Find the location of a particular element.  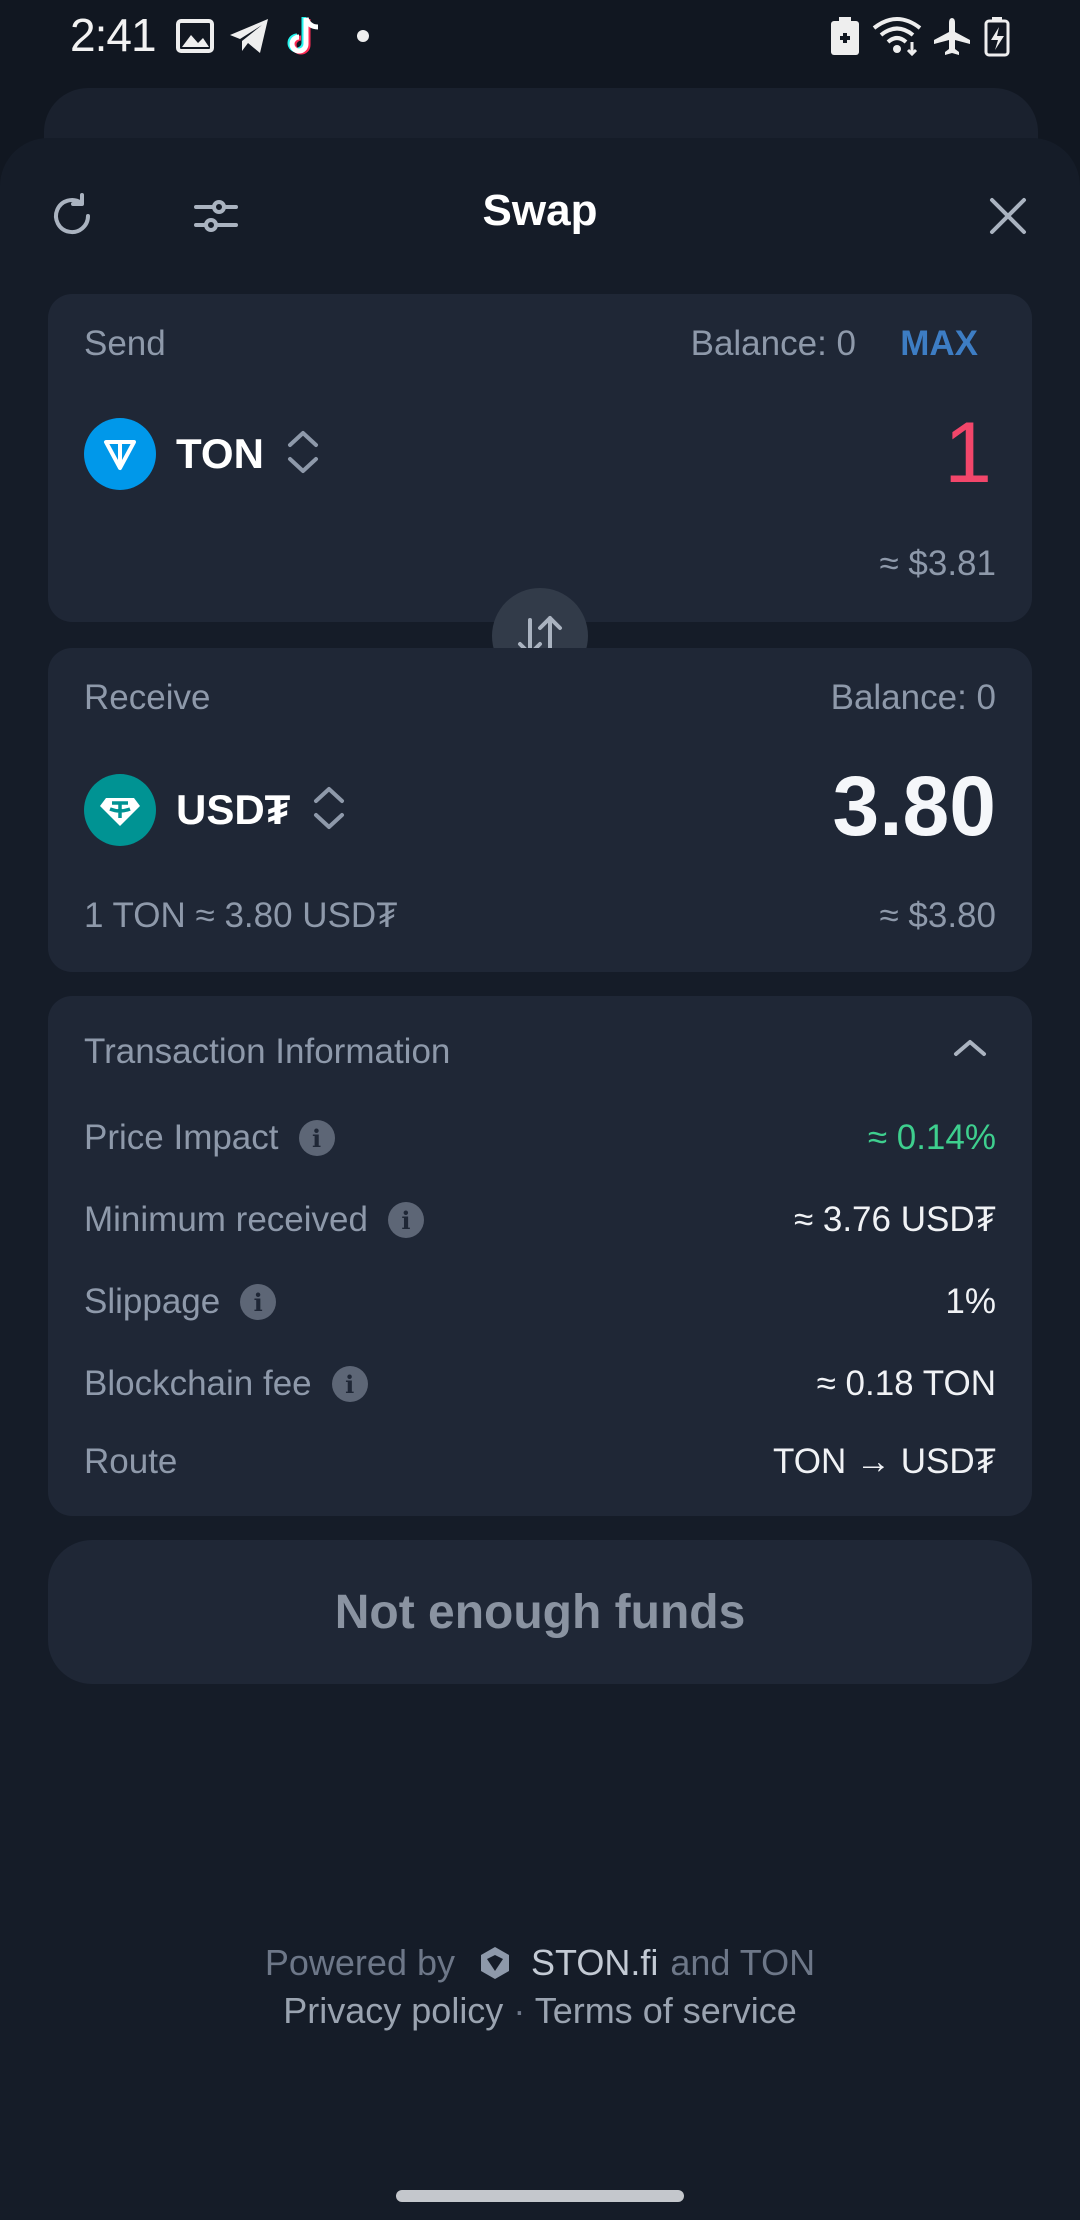

status-time: 2:41 is located at coordinates (113, 35).